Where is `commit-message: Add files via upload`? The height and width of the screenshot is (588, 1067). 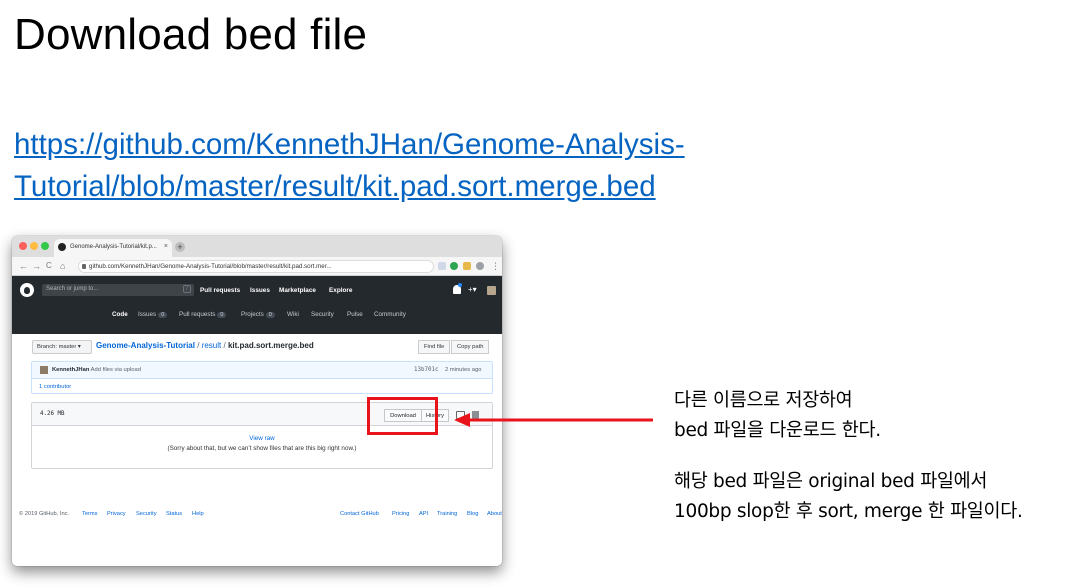
commit-message: Add files via upload is located at coordinates (116, 370).